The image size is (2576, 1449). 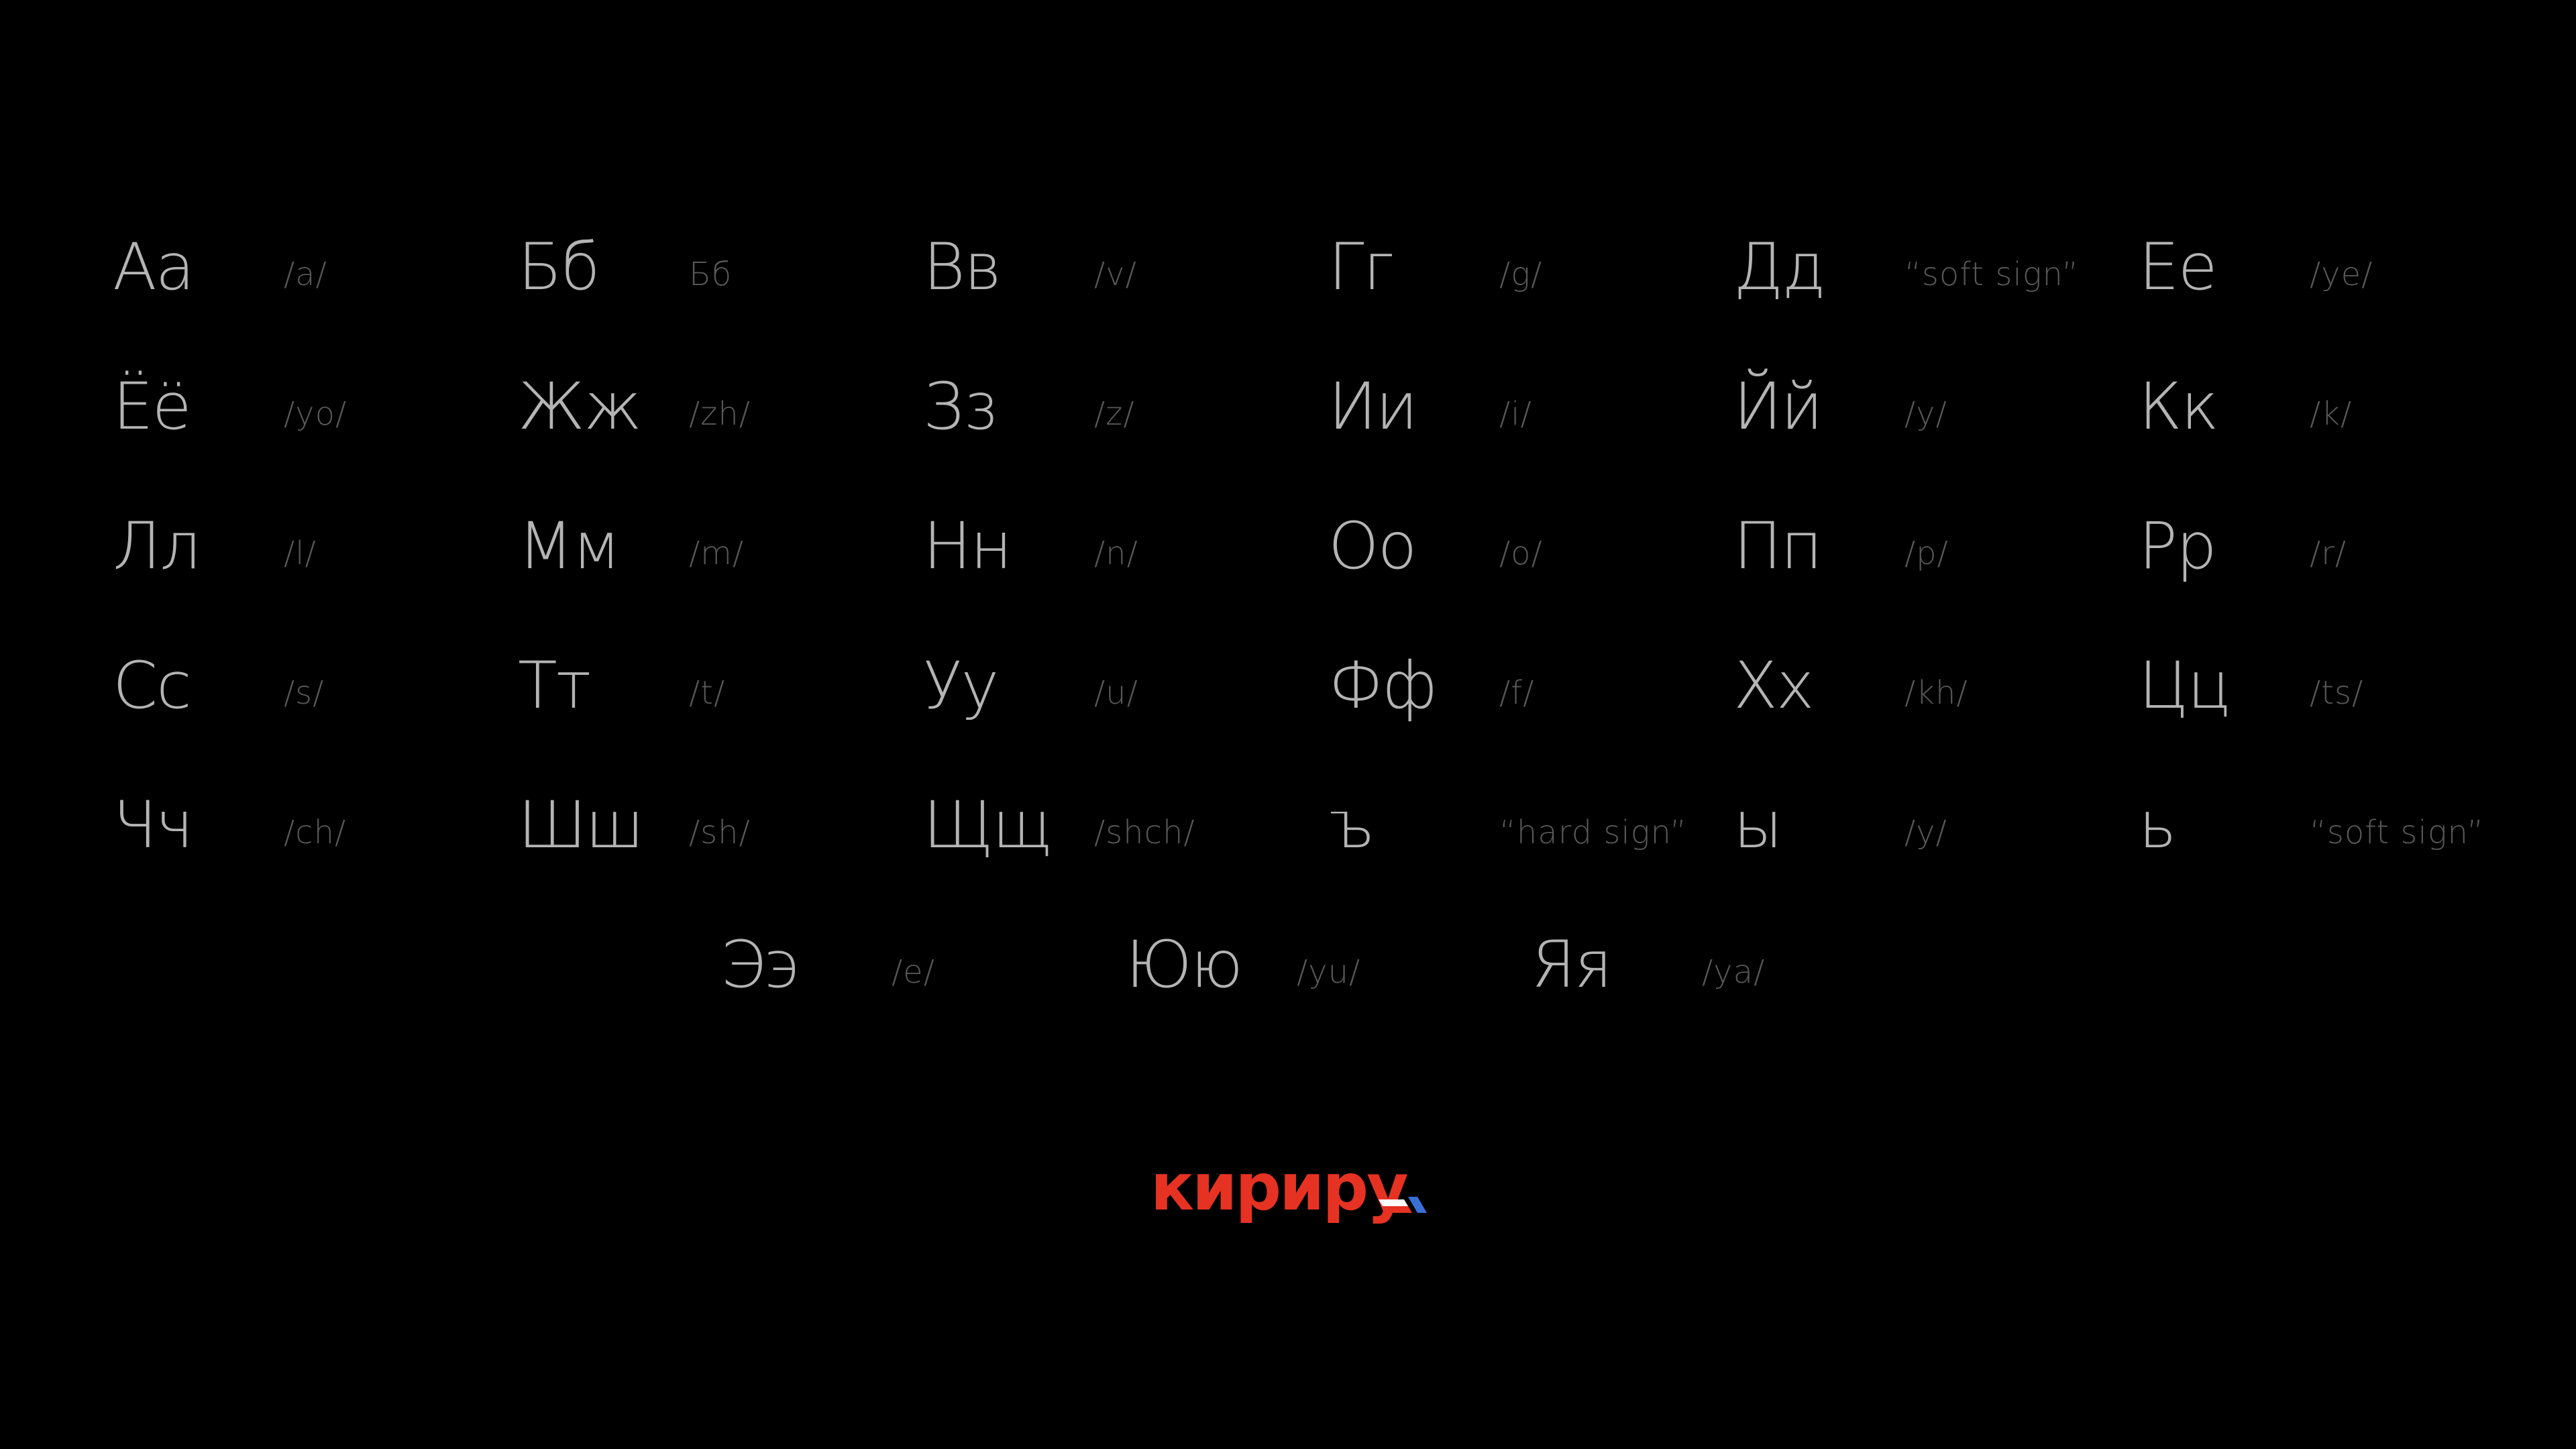 I want to click on logo-mark-blue, so click(x=1417, y=1205).